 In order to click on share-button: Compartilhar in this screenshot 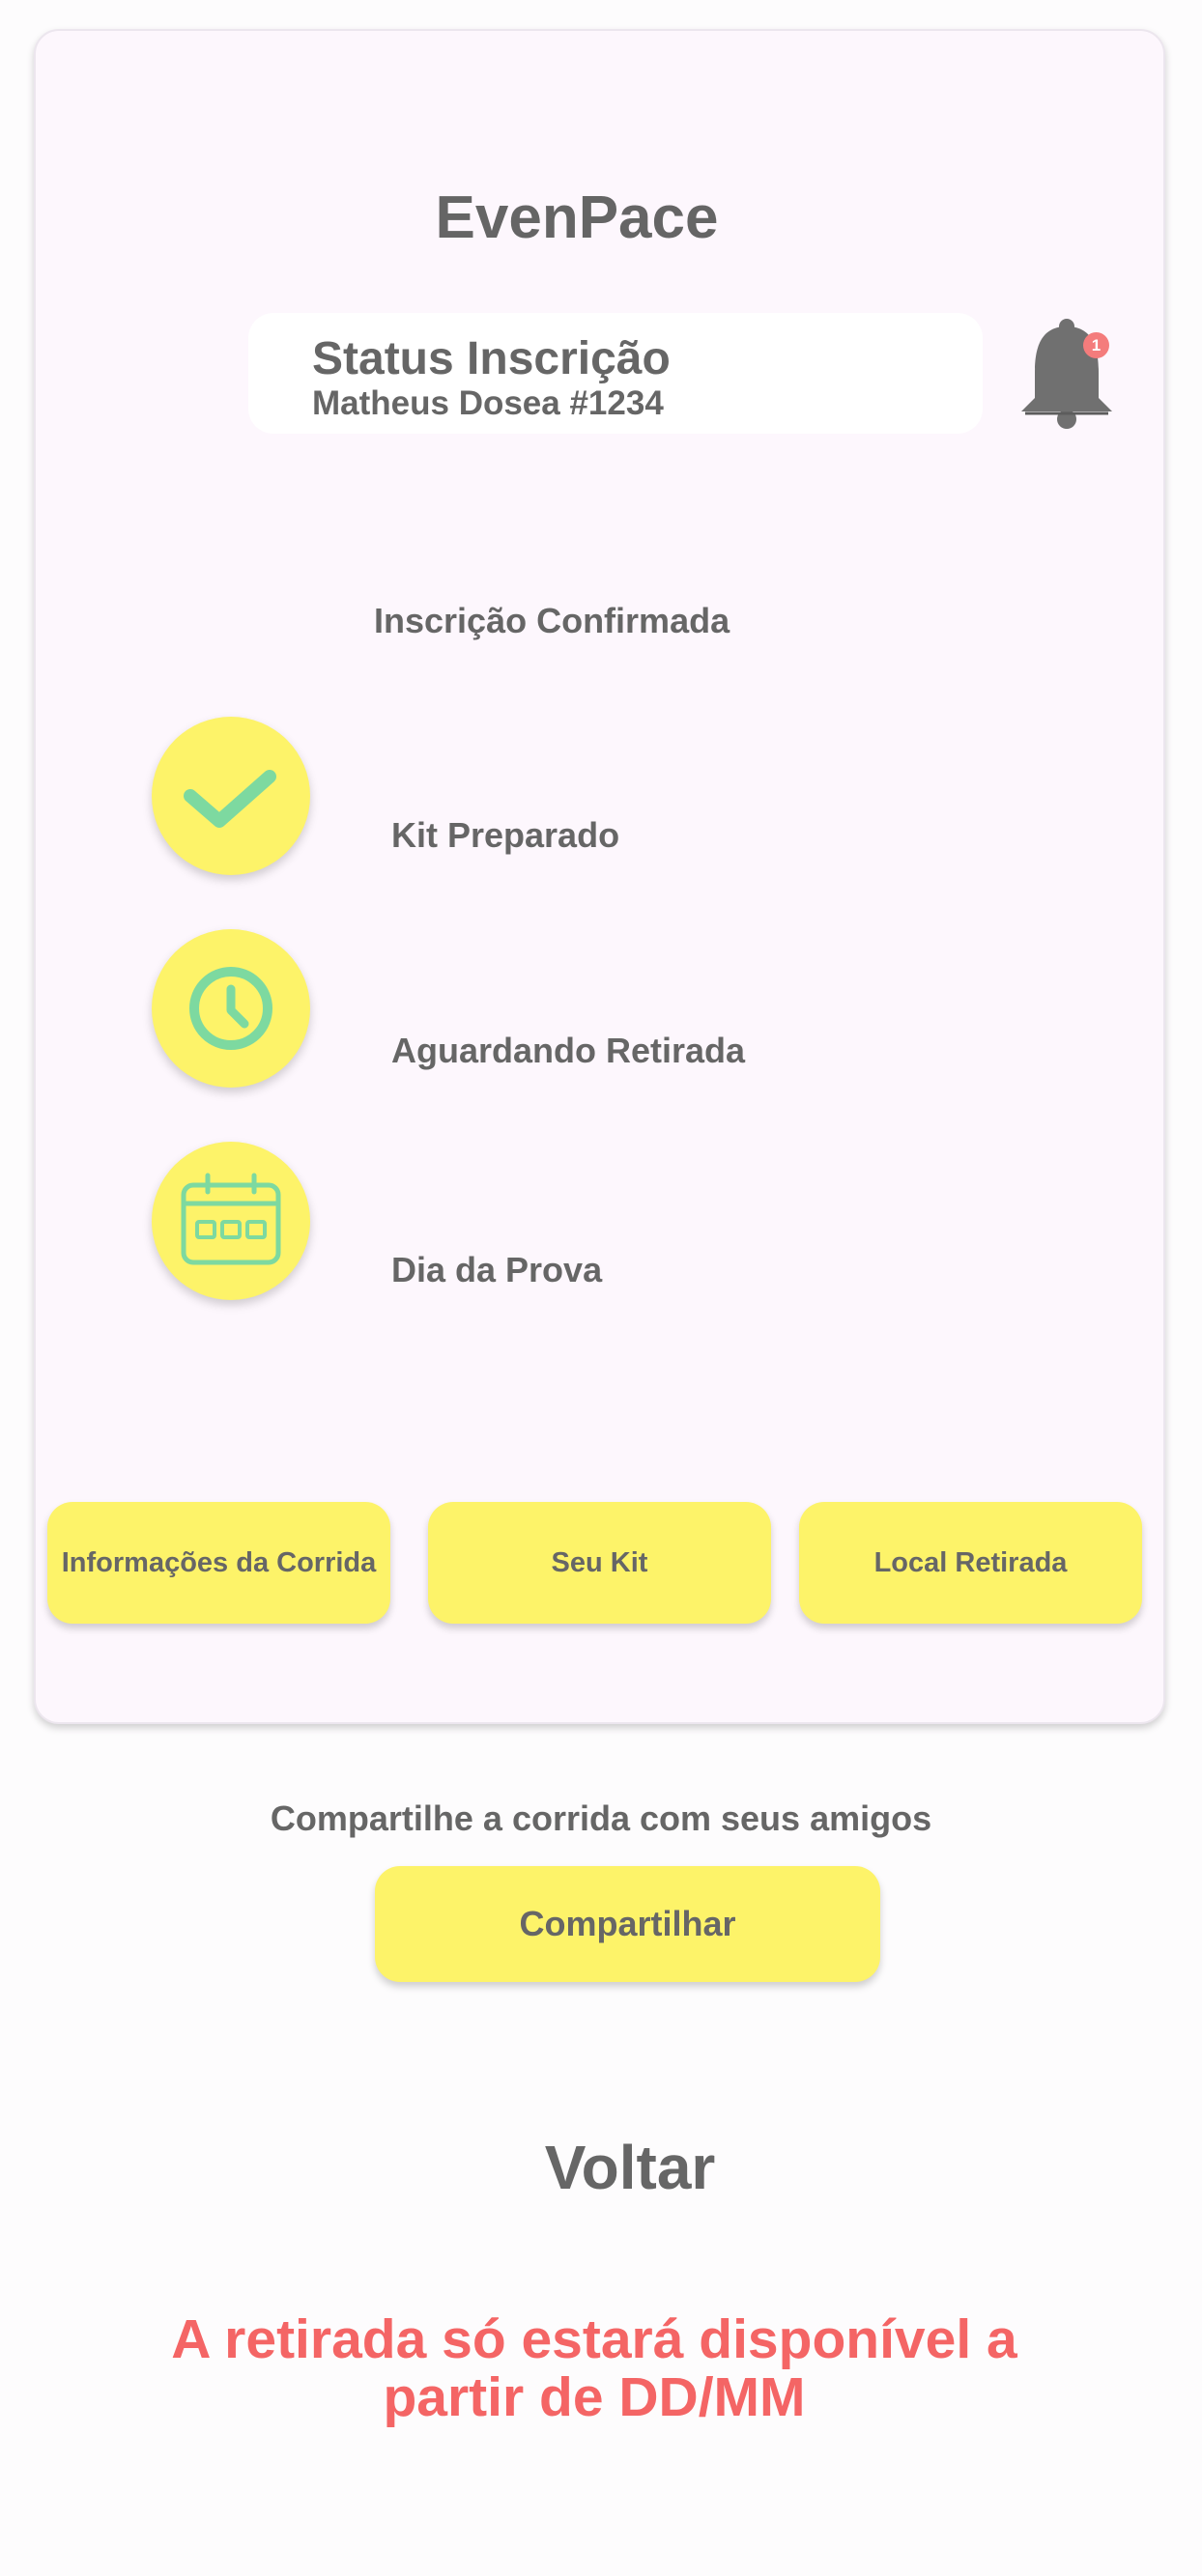, I will do `click(627, 1924)`.